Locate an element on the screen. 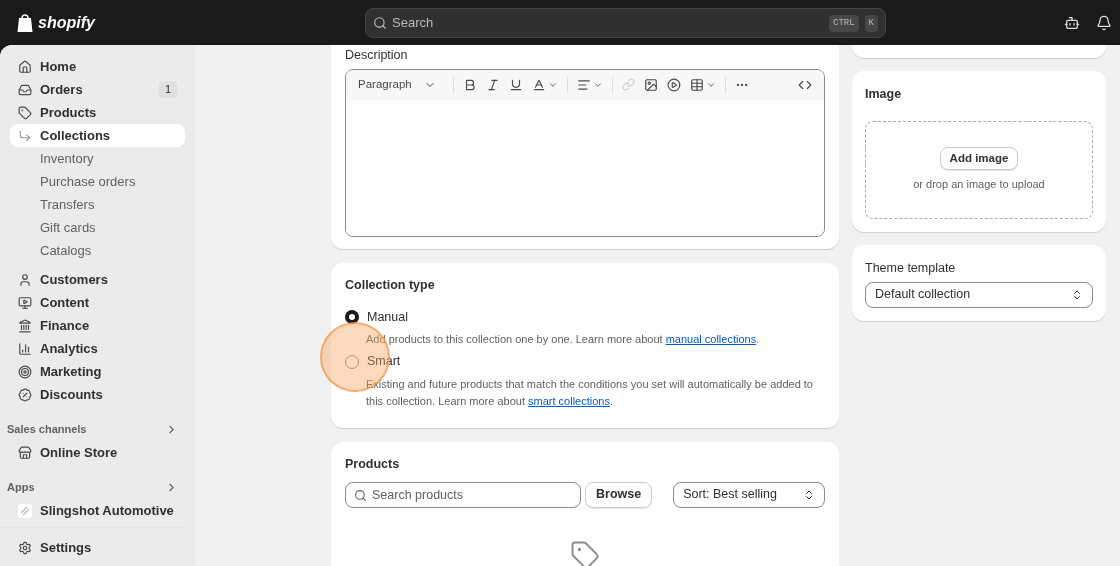 The height and width of the screenshot is (566, 1120). card-title: Image is located at coordinates (884, 94).